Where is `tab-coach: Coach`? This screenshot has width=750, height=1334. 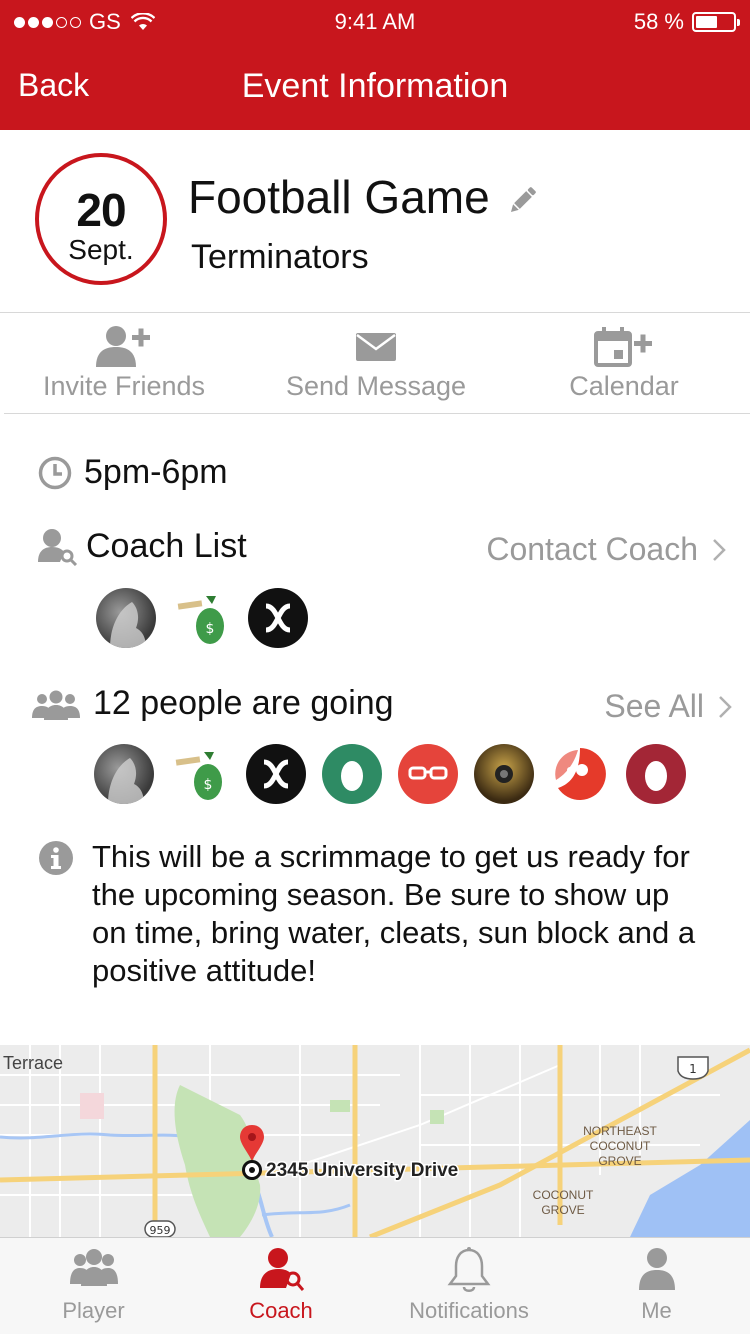
tab-coach: Coach is located at coordinates (281, 1286).